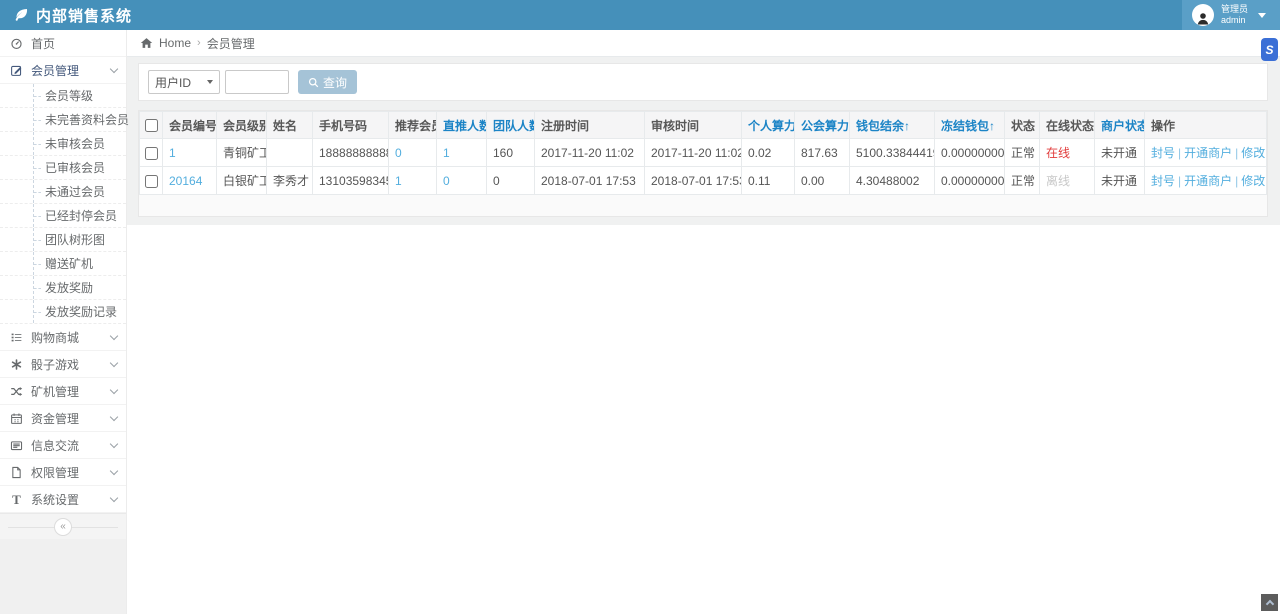 Image resolution: width=1280 pixels, height=614 pixels. What do you see at coordinates (350, 180) in the screenshot?
I see `member-phone: 13103598345` at bounding box center [350, 180].